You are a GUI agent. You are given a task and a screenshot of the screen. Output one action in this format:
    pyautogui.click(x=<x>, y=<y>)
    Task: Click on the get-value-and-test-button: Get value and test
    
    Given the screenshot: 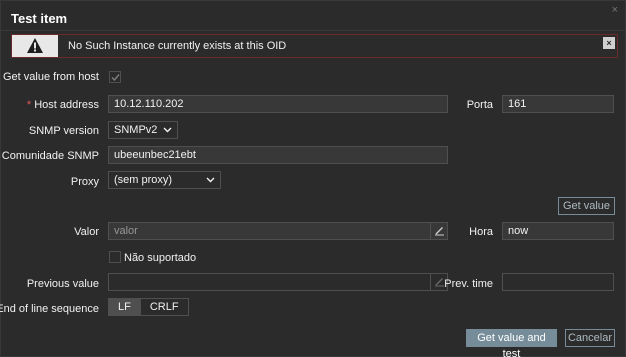 What is the action you would take?
    pyautogui.click(x=511, y=343)
    